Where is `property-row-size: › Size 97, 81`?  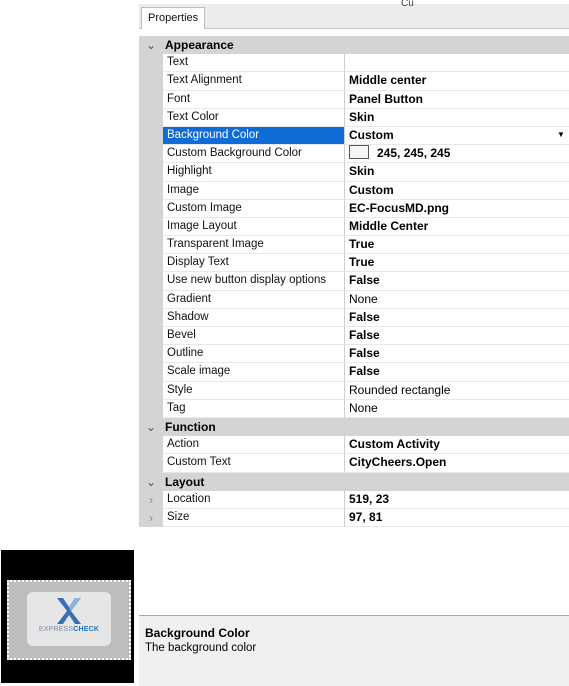
property-row-size: › Size 97, 81 is located at coordinates (354, 518).